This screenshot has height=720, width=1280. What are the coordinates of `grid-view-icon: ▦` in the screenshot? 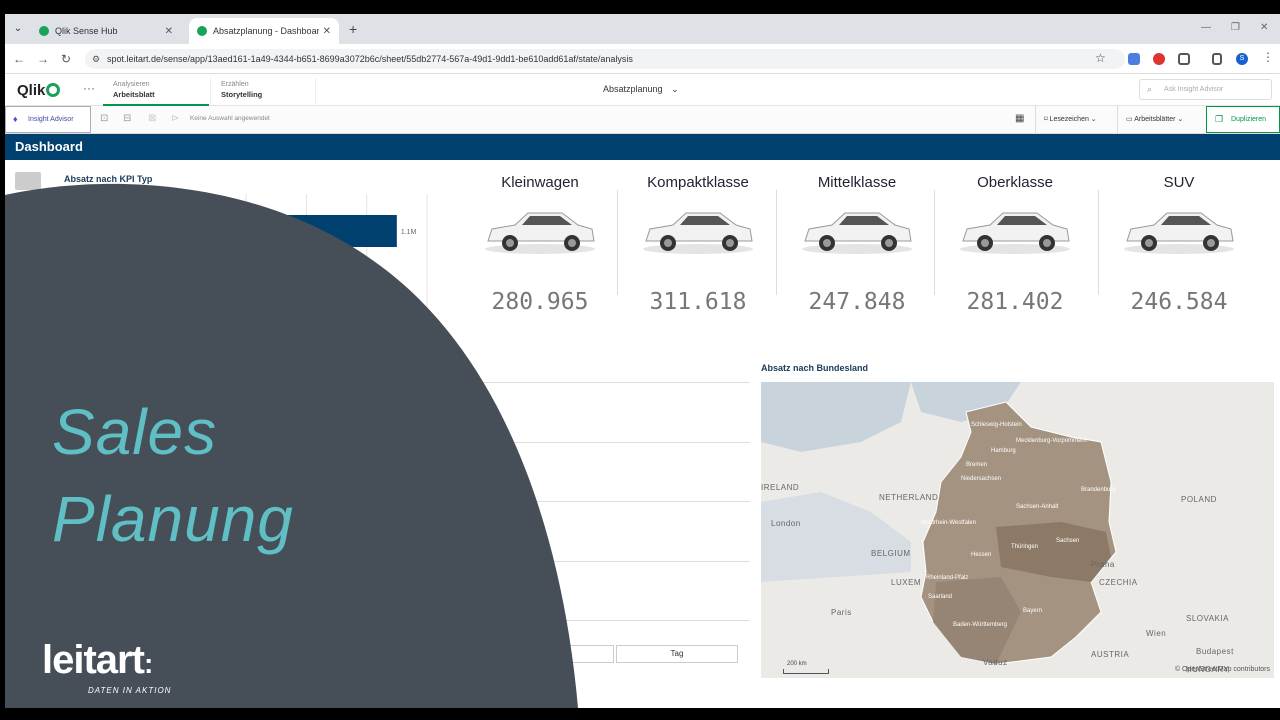 It's located at (1019, 118).